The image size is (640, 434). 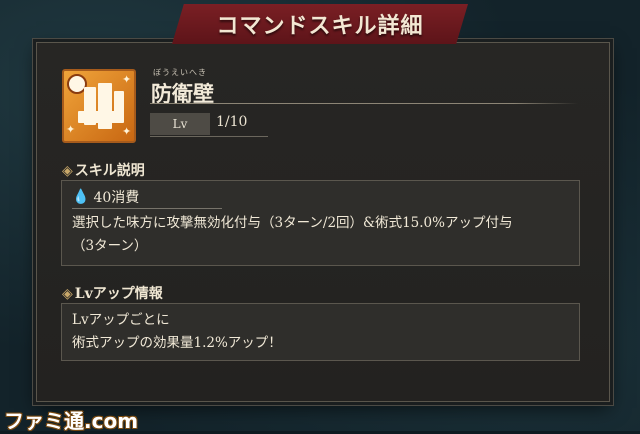 What do you see at coordinates (112, 294) in the screenshot?
I see `section-heading-levelup: ◈ Lvアップ情報` at bounding box center [112, 294].